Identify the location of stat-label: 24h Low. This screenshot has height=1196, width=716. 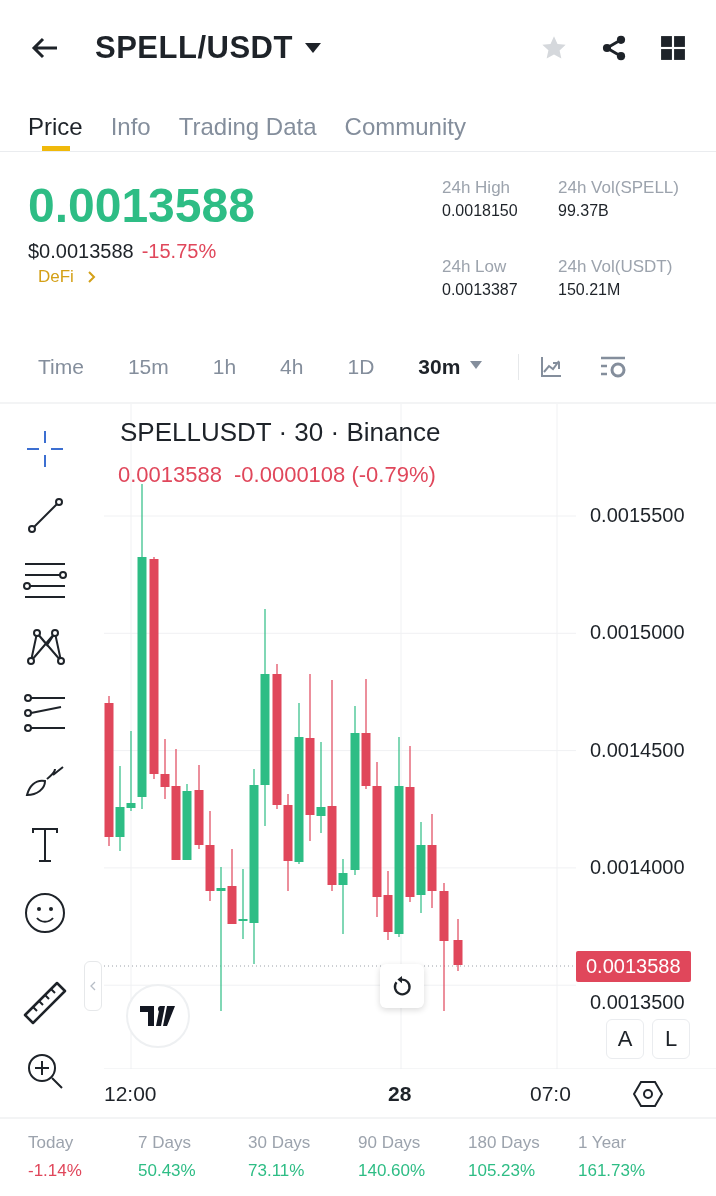
(475, 267).